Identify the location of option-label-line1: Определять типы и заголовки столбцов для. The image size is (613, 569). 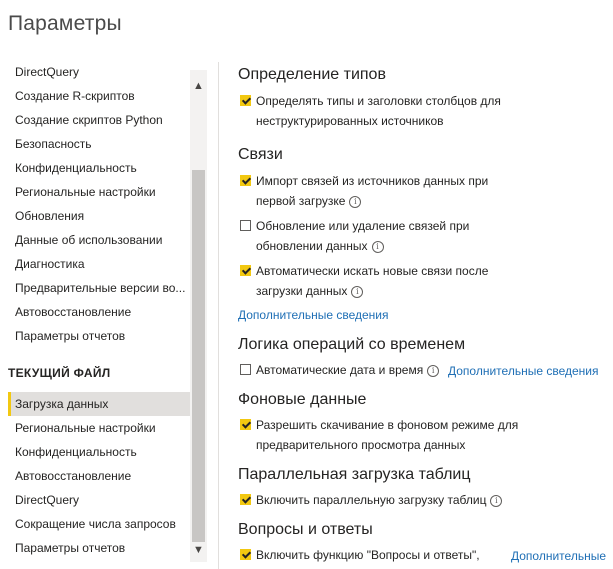
(378, 101).